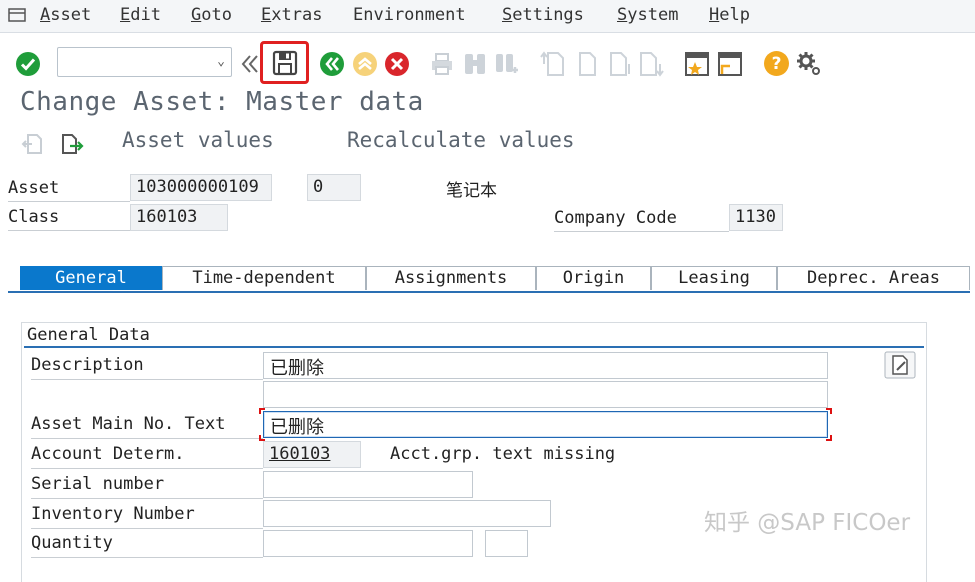 The image size is (975, 582). Describe the element at coordinates (334, 187) in the screenshot. I see `asset-subnumber-field: 0` at that location.